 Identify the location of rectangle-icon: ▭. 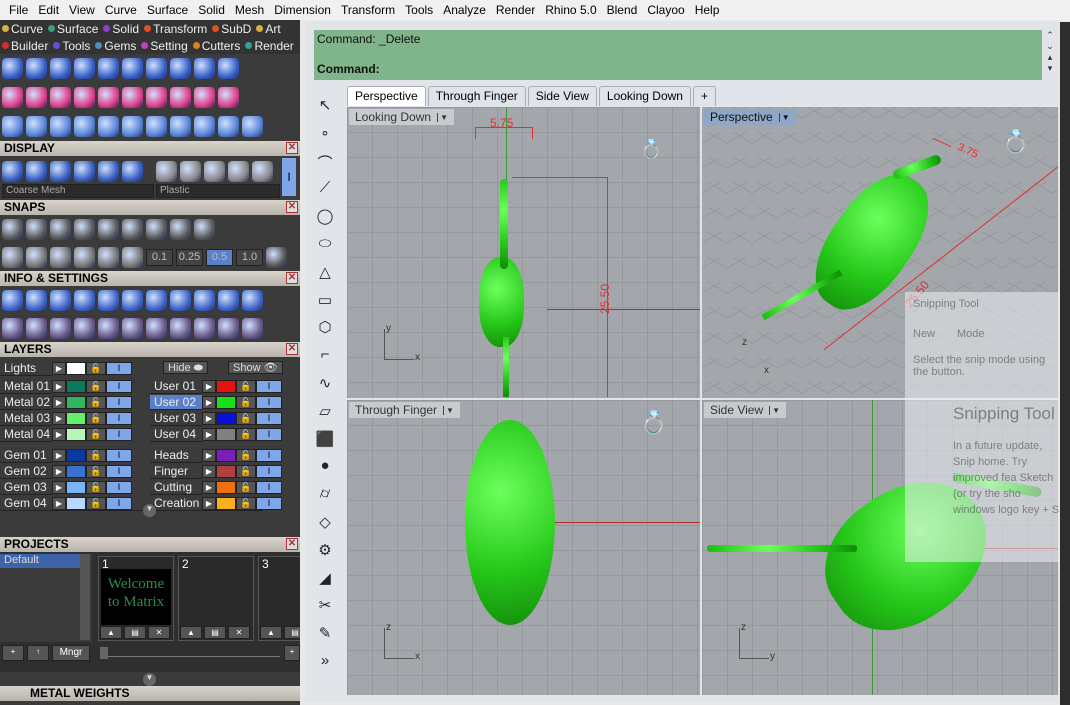
(325, 302).